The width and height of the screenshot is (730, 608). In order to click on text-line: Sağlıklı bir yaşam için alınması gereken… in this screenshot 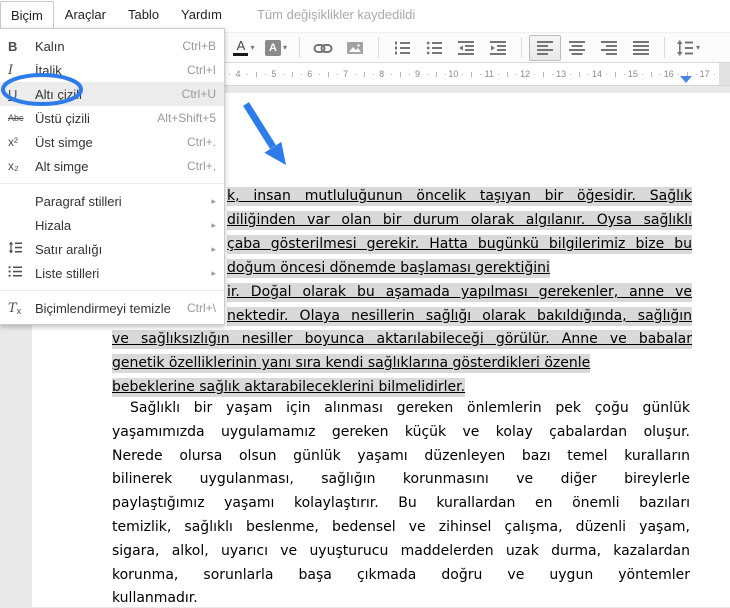, I will do `click(401, 408)`.